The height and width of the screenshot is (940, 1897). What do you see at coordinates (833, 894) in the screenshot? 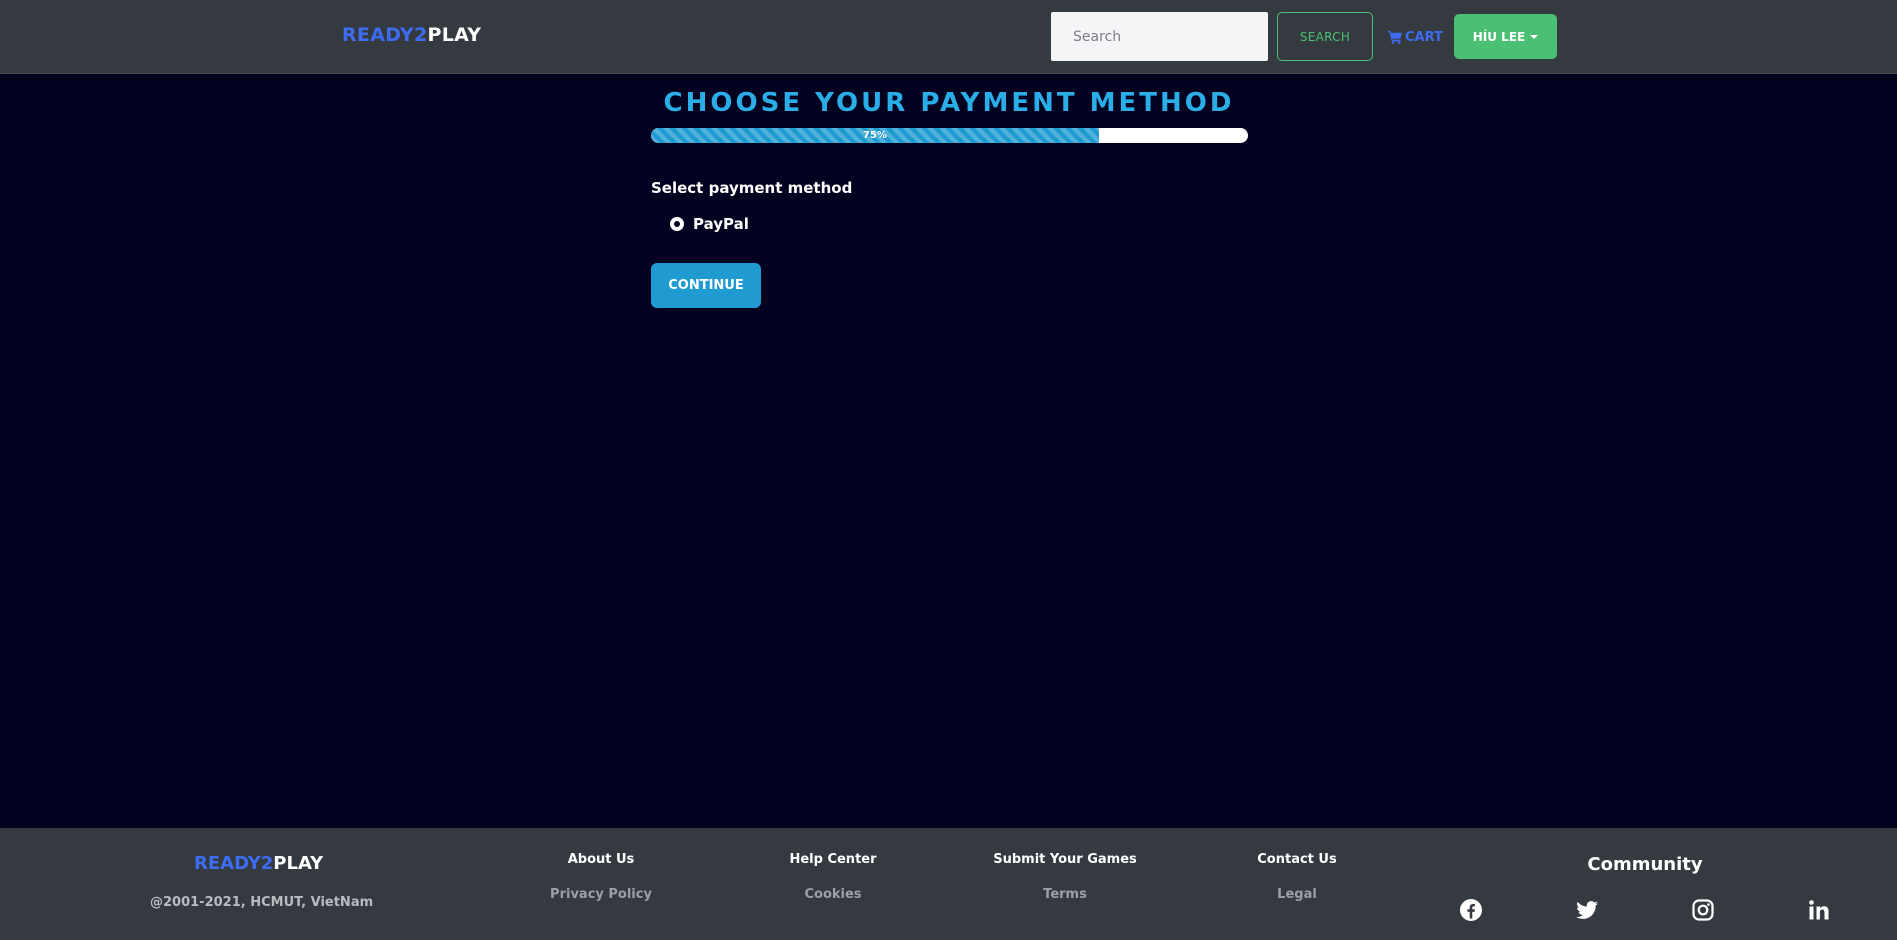
I see `footer-link-cookies: Cookies` at bounding box center [833, 894].